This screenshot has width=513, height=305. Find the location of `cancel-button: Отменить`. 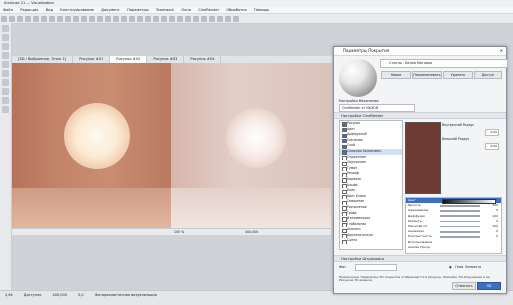

cancel-button: Отменить is located at coordinates (464, 286).